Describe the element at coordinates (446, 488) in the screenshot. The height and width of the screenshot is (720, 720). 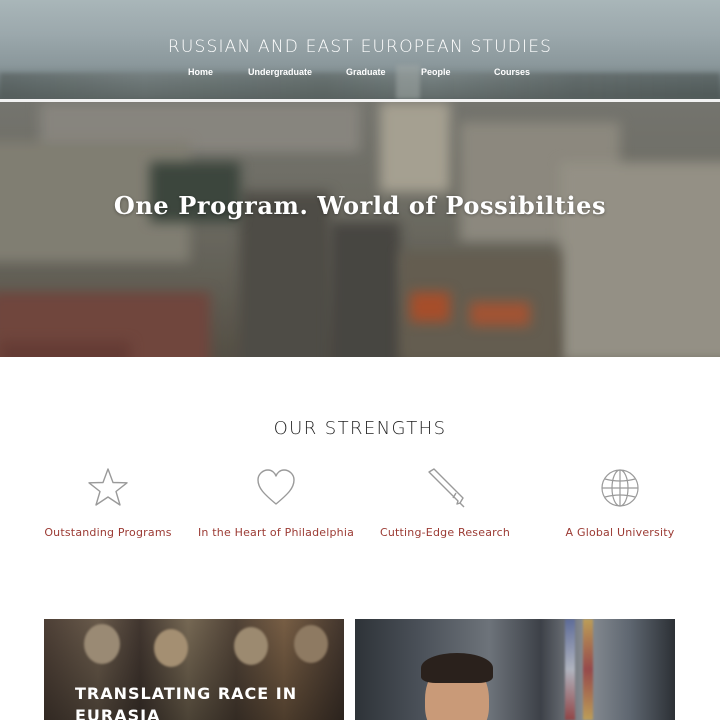
I see `pencil-icon` at that location.